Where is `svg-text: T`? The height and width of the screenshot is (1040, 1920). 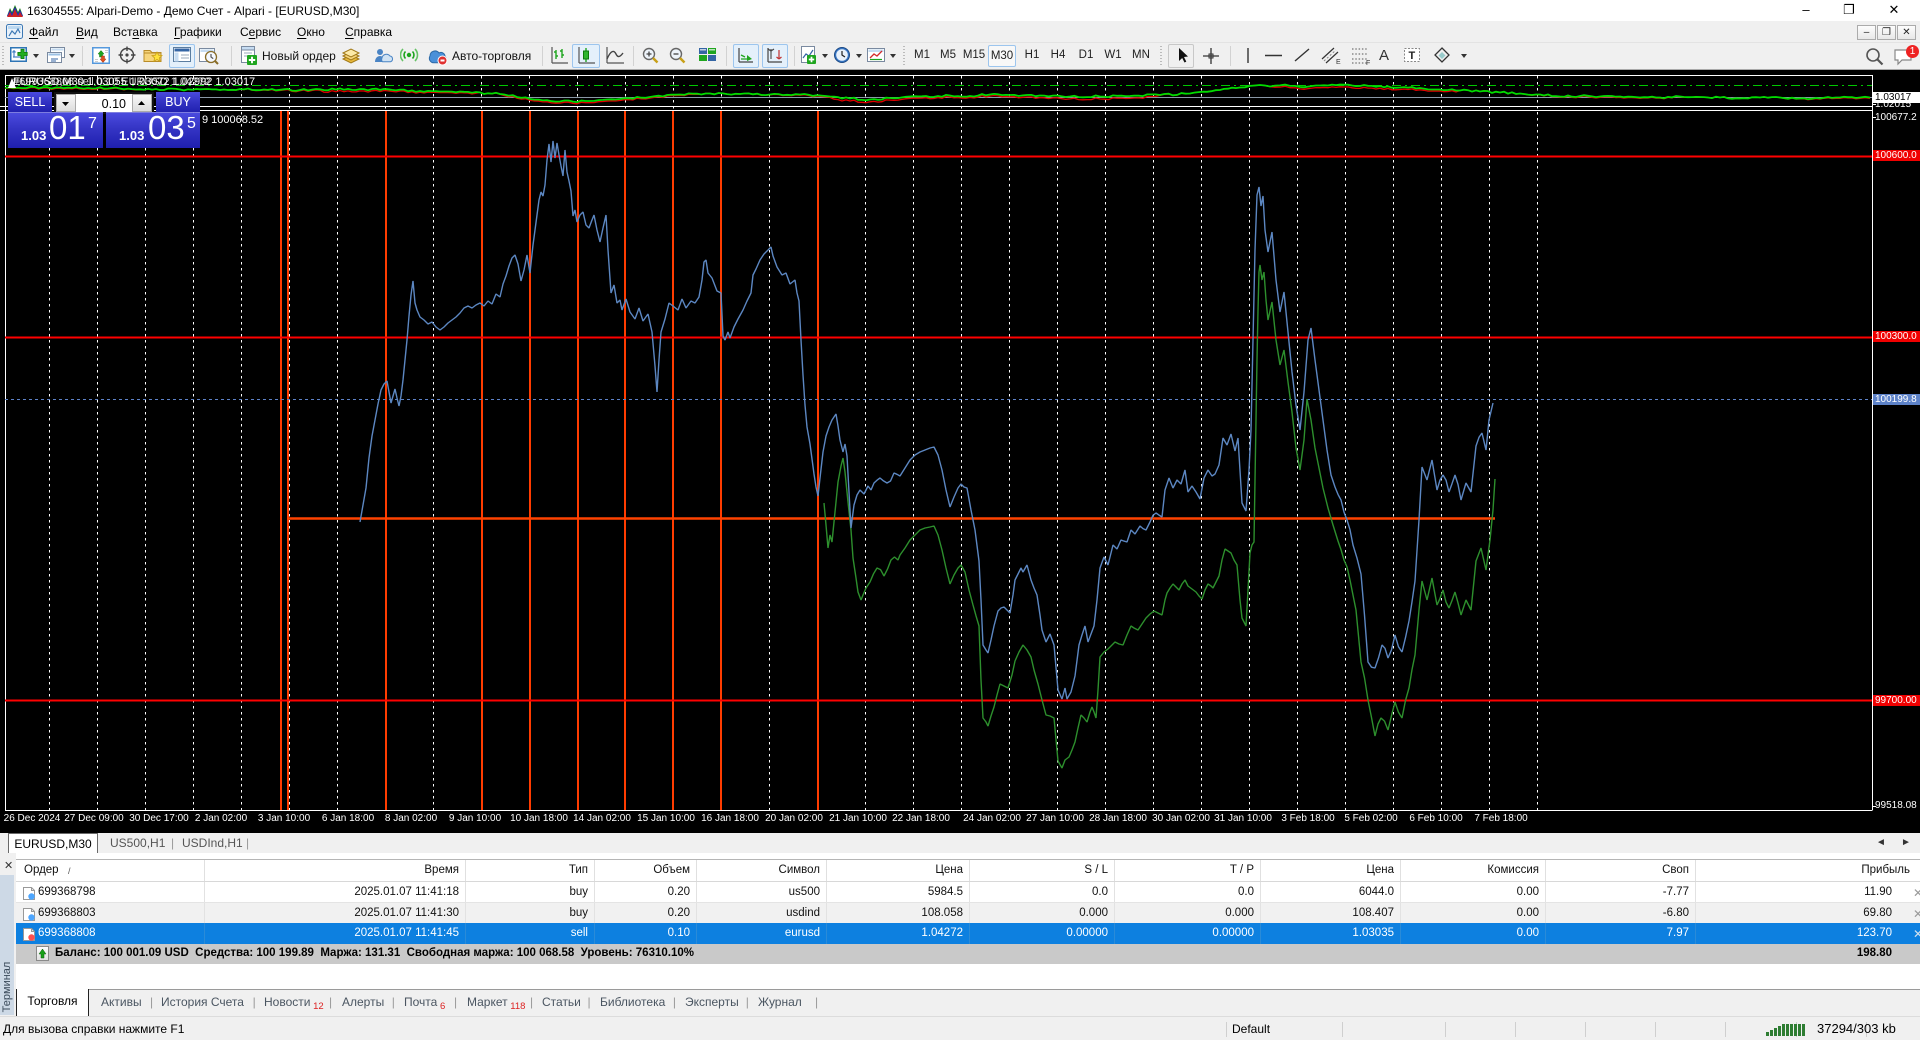
svg-text: T is located at coordinates (1412, 56).